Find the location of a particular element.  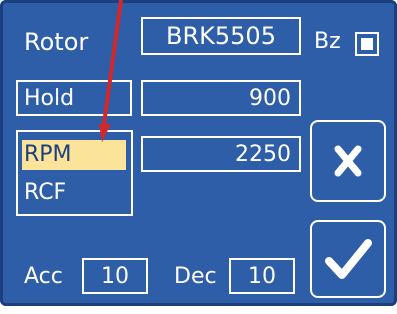

cancel-button is located at coordinates (348, 161).